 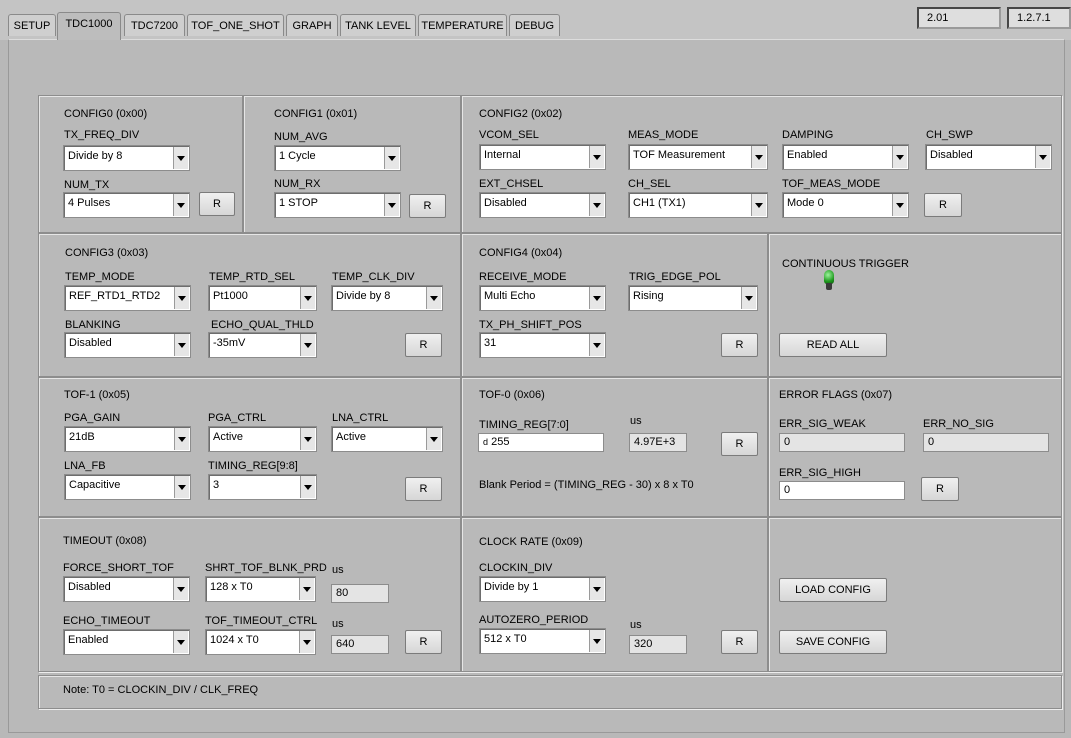 I want to click on temp-clk-div-select: Divide by 8, so click(x=387, y=298).